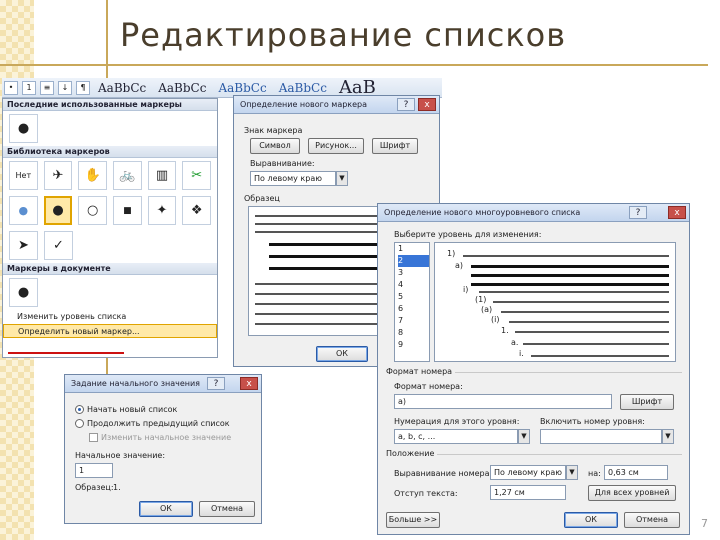 The height and width of the screenshot is (540, 720). I want to click on level-item: 4, so click(413, 285).